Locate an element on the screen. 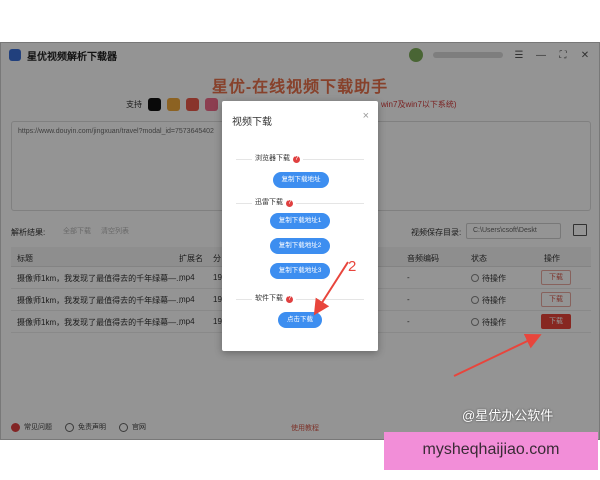 Image resolution: width=600 pixels, height=480 pixels. modal-close-icon: × is located at coordinates (366, 116).